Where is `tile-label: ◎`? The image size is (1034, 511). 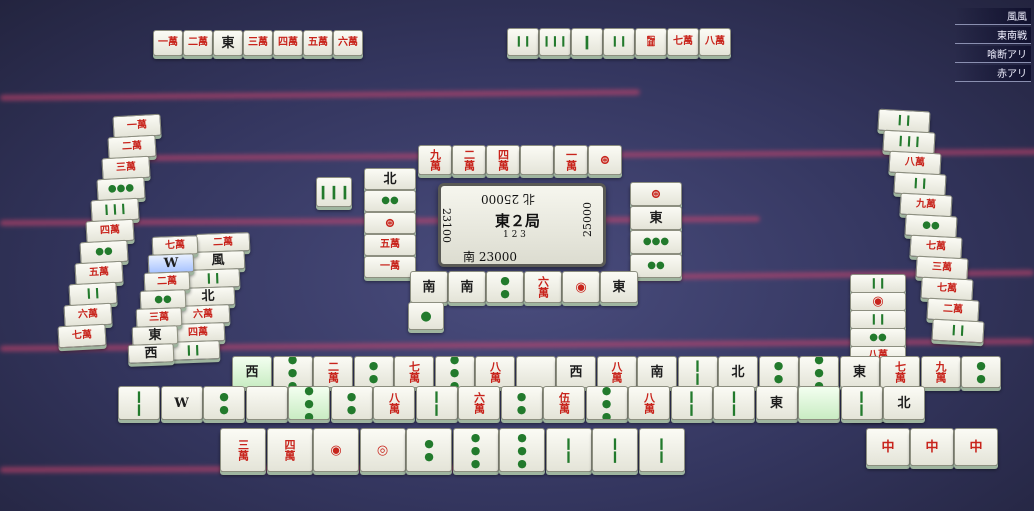
tile-label: ◎ is located at coordinates (382, 450).